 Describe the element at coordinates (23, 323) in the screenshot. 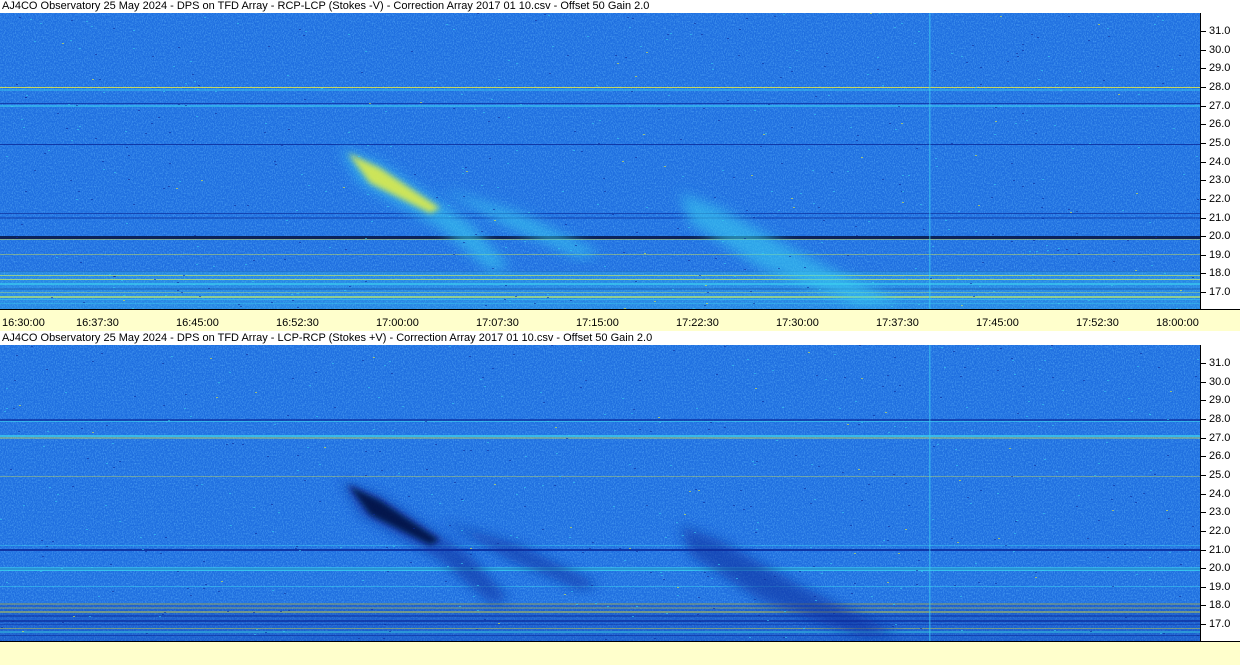

I see `time-tick-label: 16:30:00` at that location.